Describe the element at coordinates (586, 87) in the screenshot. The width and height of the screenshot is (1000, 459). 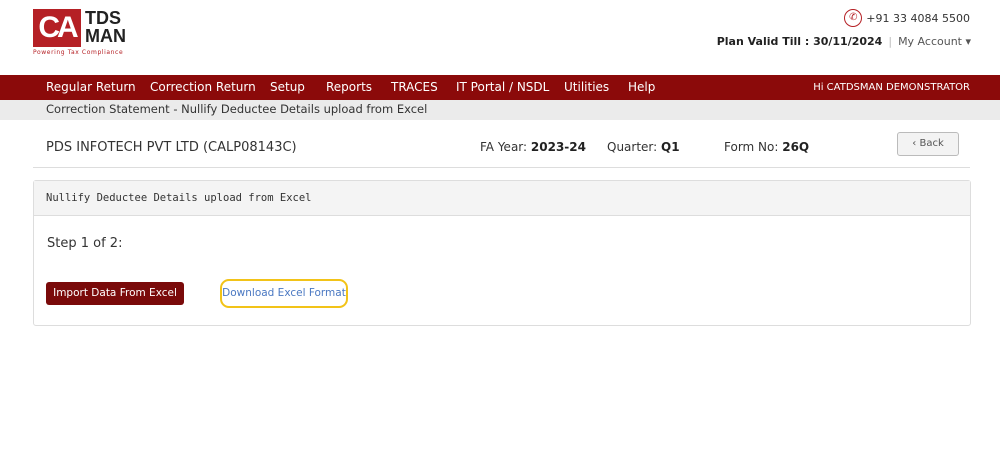
I see `nav-utilities: Utilities` at that location.